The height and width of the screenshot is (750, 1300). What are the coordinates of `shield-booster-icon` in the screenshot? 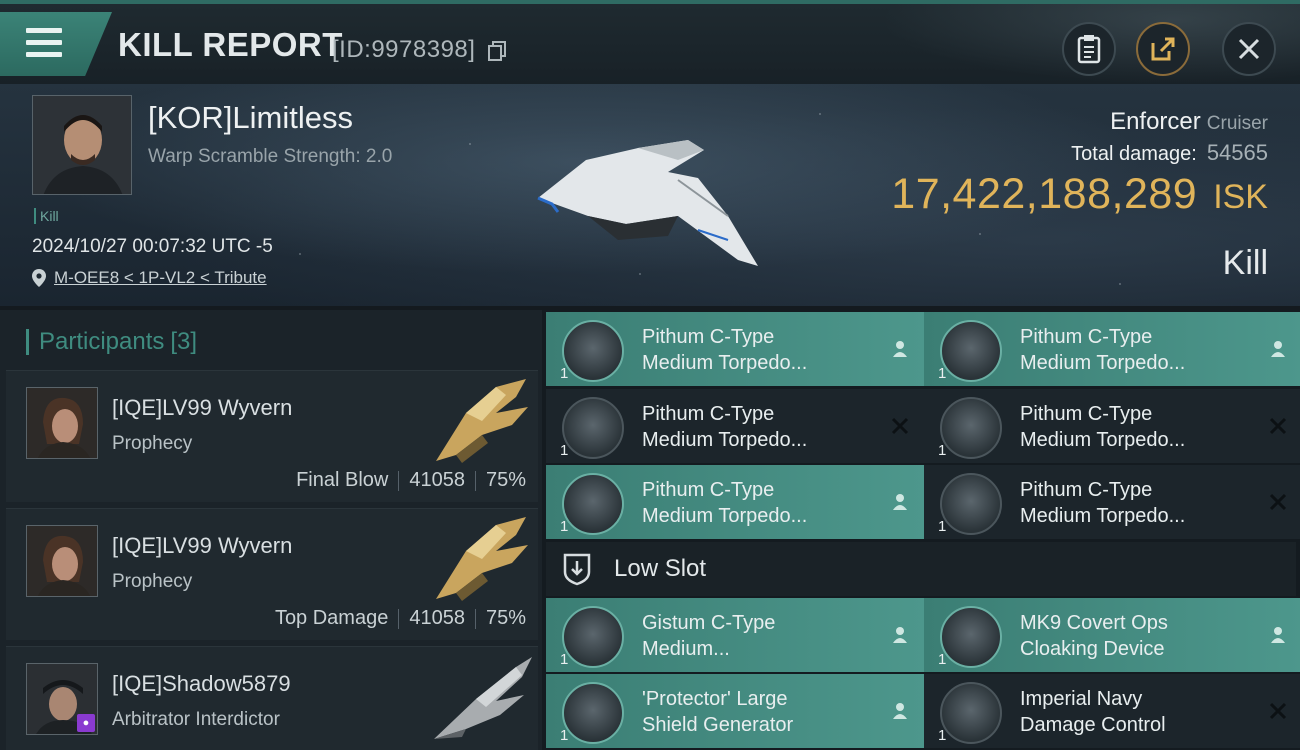 It's located at (593, 637).